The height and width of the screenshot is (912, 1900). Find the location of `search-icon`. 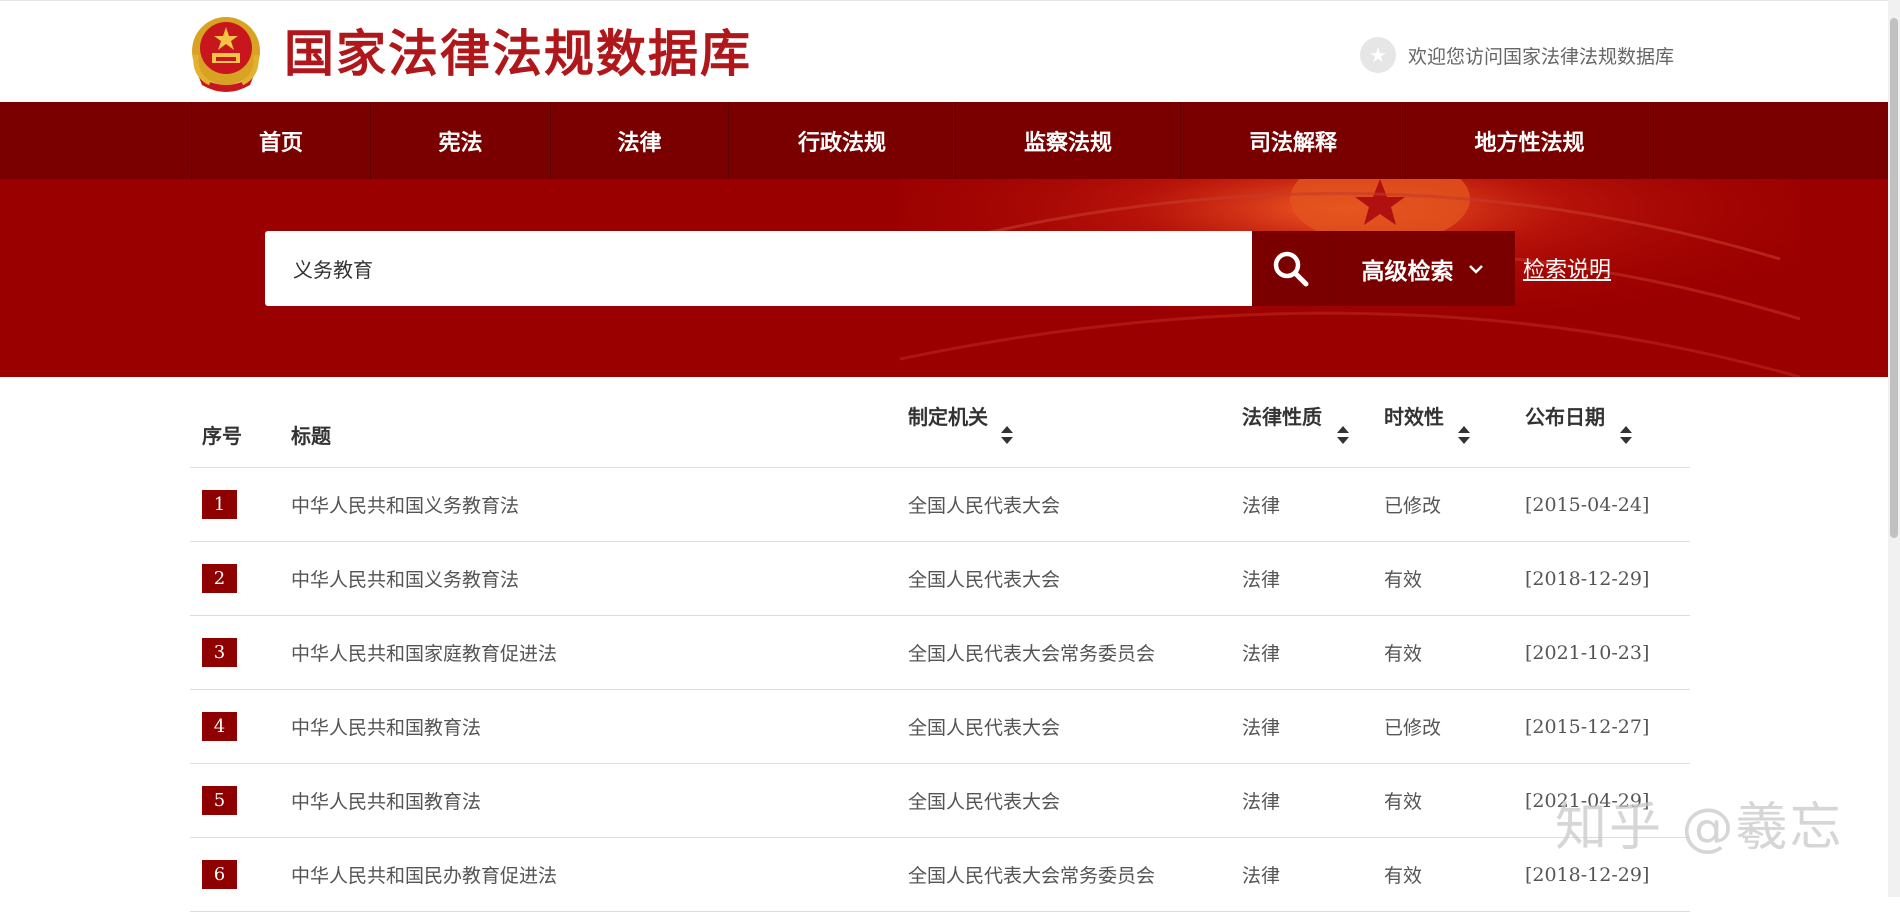

search-icon is located at coordinates (1290, 268).